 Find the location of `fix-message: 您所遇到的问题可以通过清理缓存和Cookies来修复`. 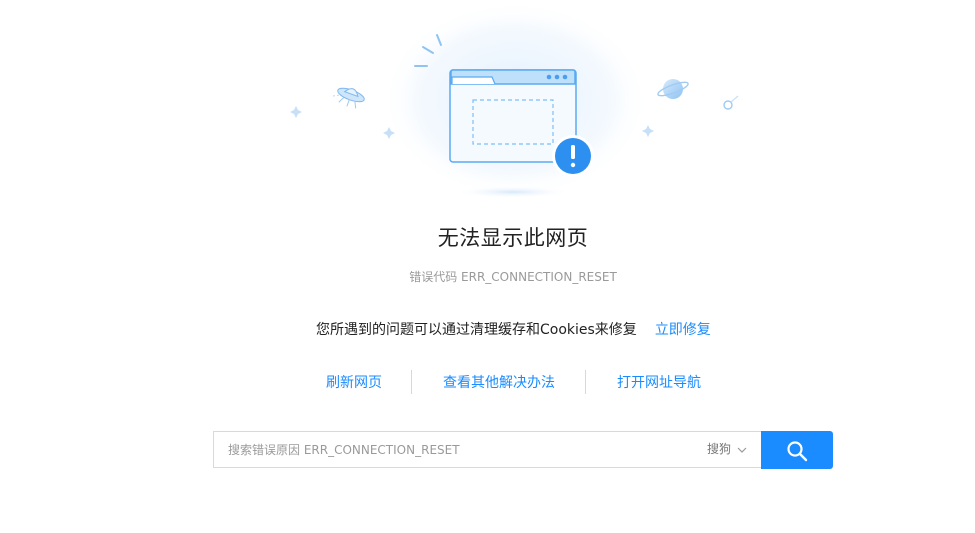

fix-message: 您所遇到的问题可以通过清理缓存和Cookies来修复 is located at coordinates (476, 330).